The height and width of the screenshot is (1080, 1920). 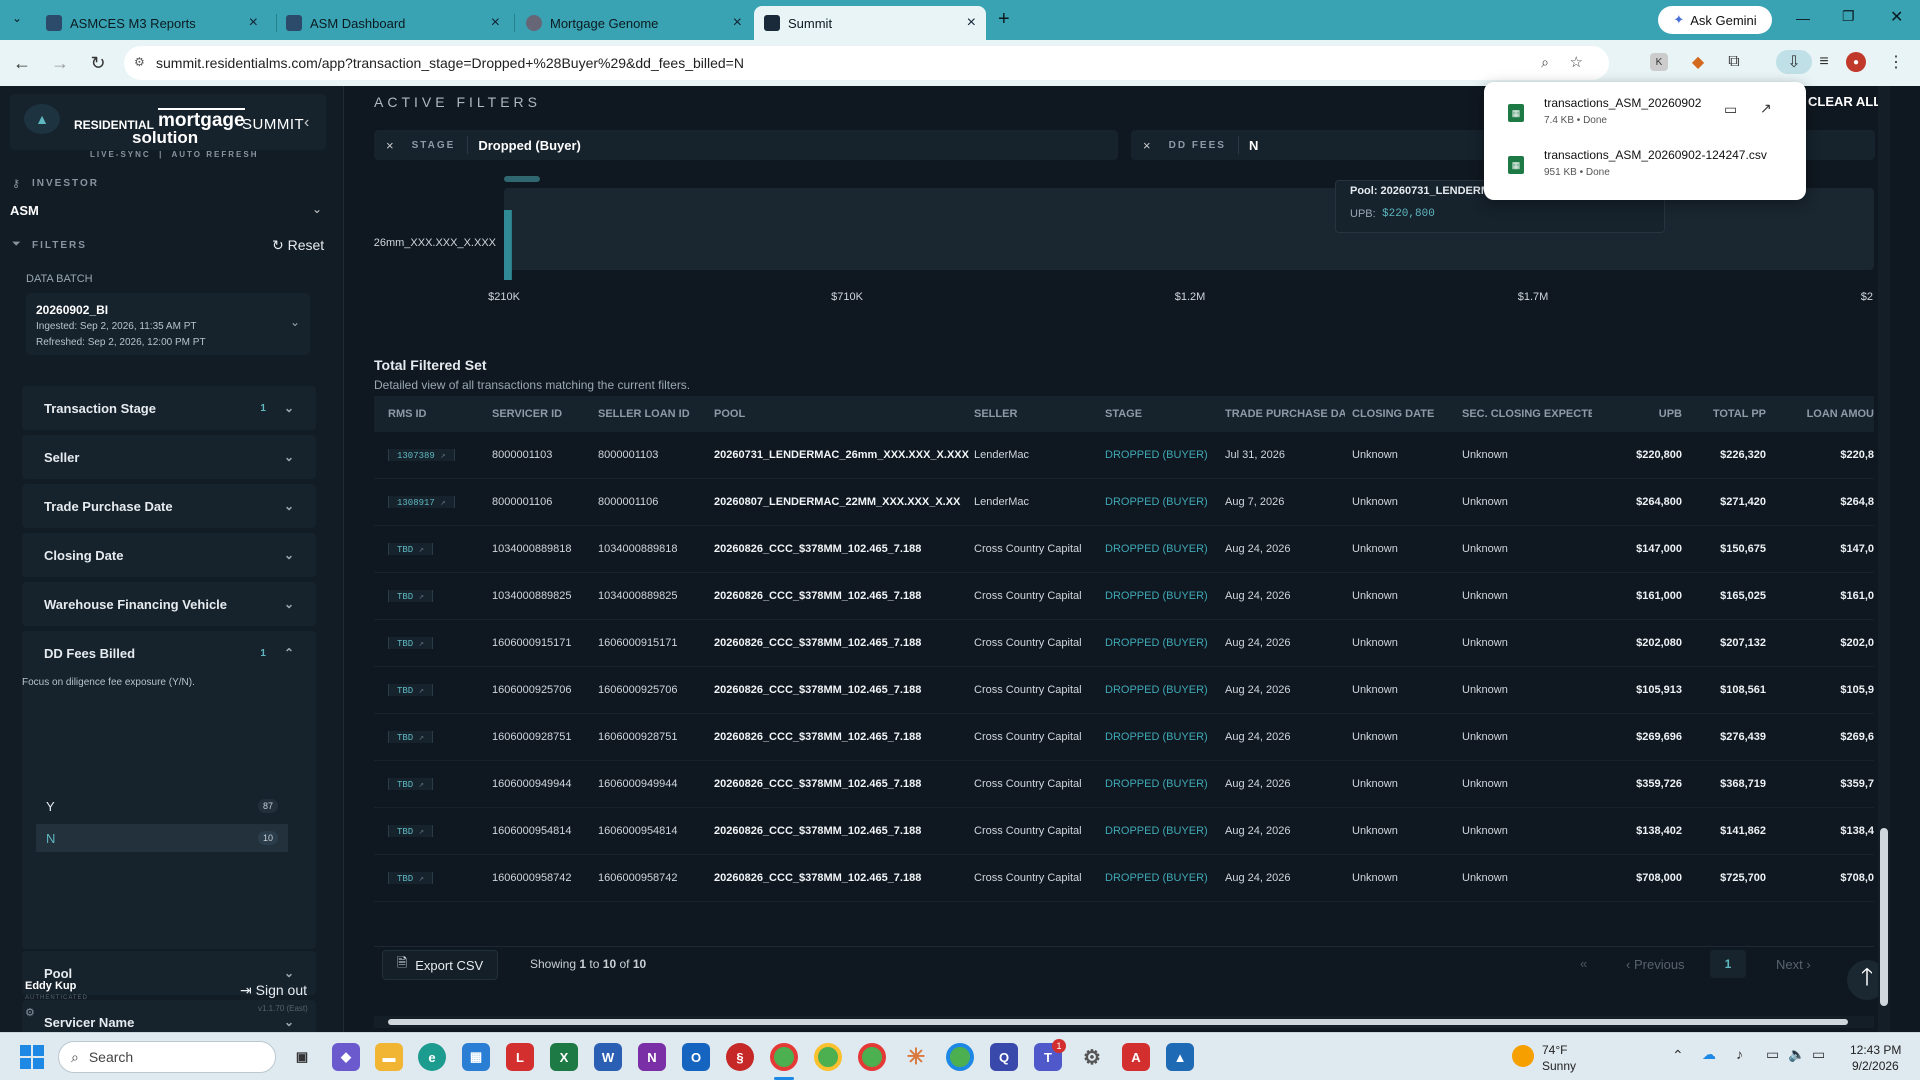 What do you see at coordinates (166, 213) in the screenshot?
I see `investor-select: ASM ⌄` at bounding box center [166, 213].